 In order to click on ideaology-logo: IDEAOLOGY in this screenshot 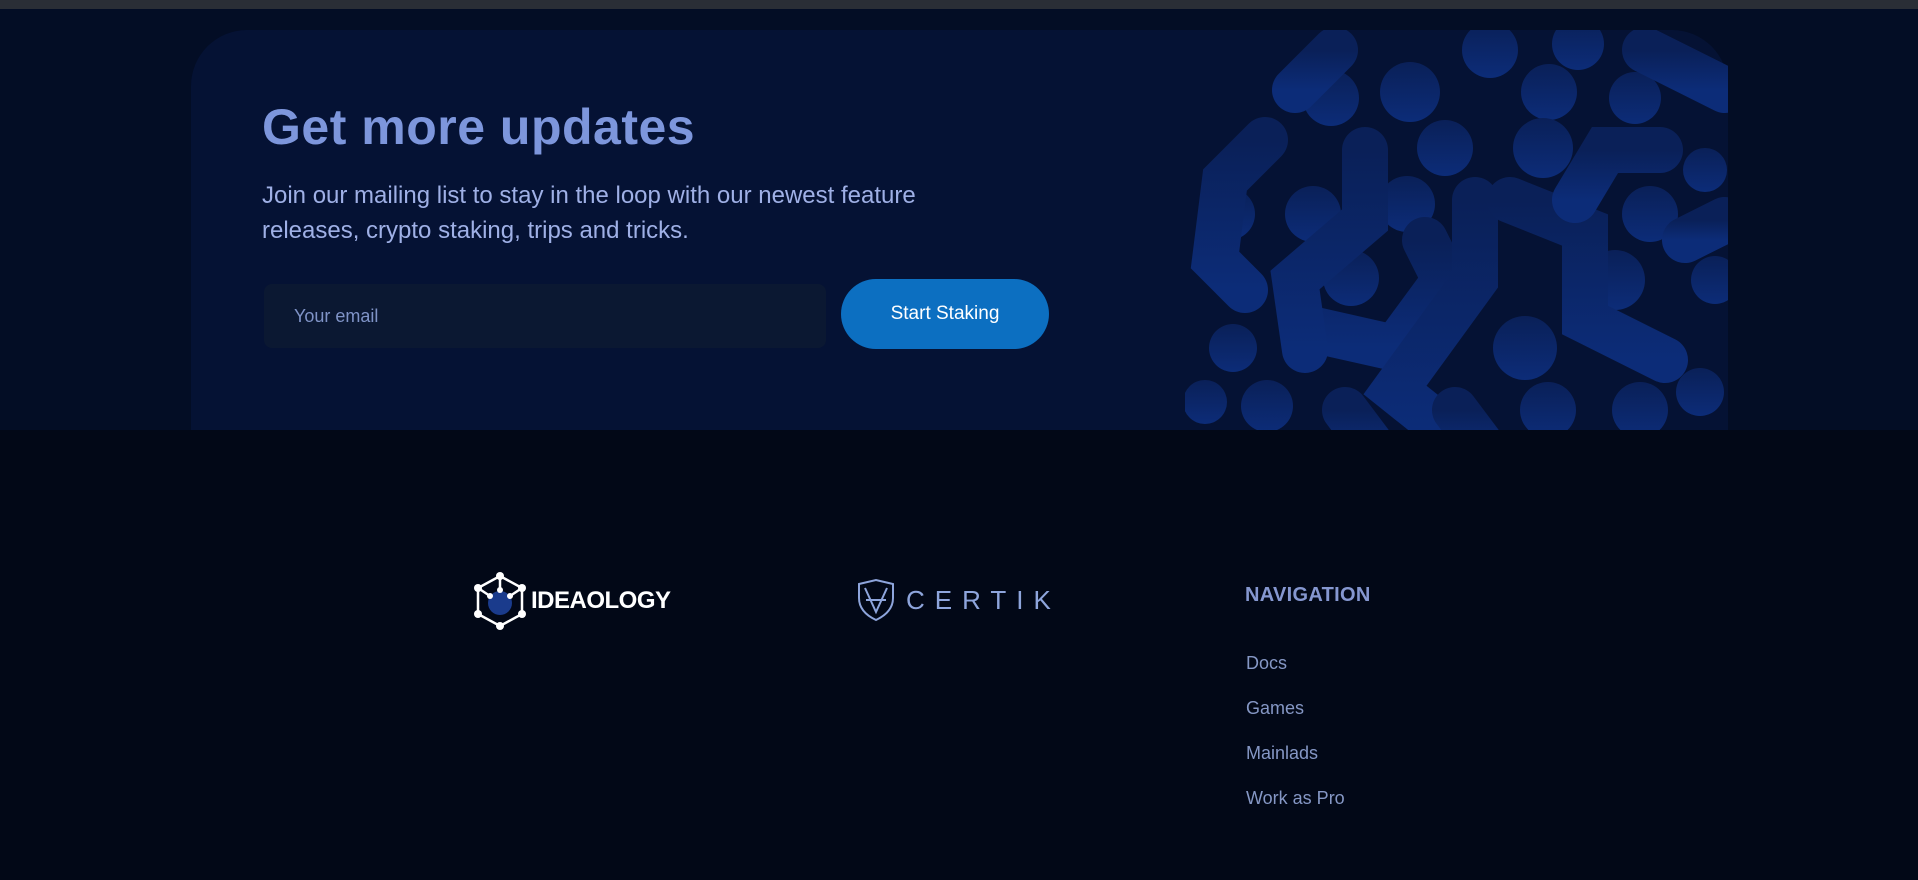, I will do `click(572, 601)`.